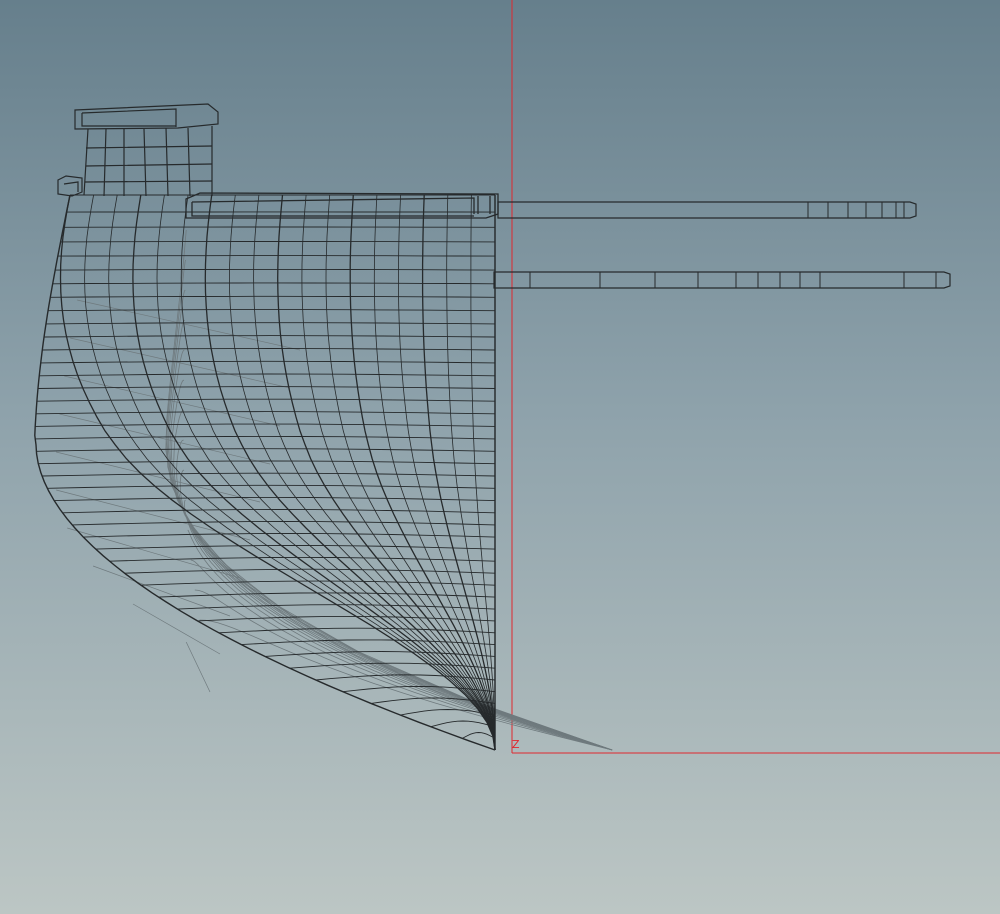 Image resolution: width=1000 pixels, height=914 pixels. What do you see at coordinates (516, 744) in the screenshot?
I see `z-axis-label: Z` at bounding box center [516, 744].